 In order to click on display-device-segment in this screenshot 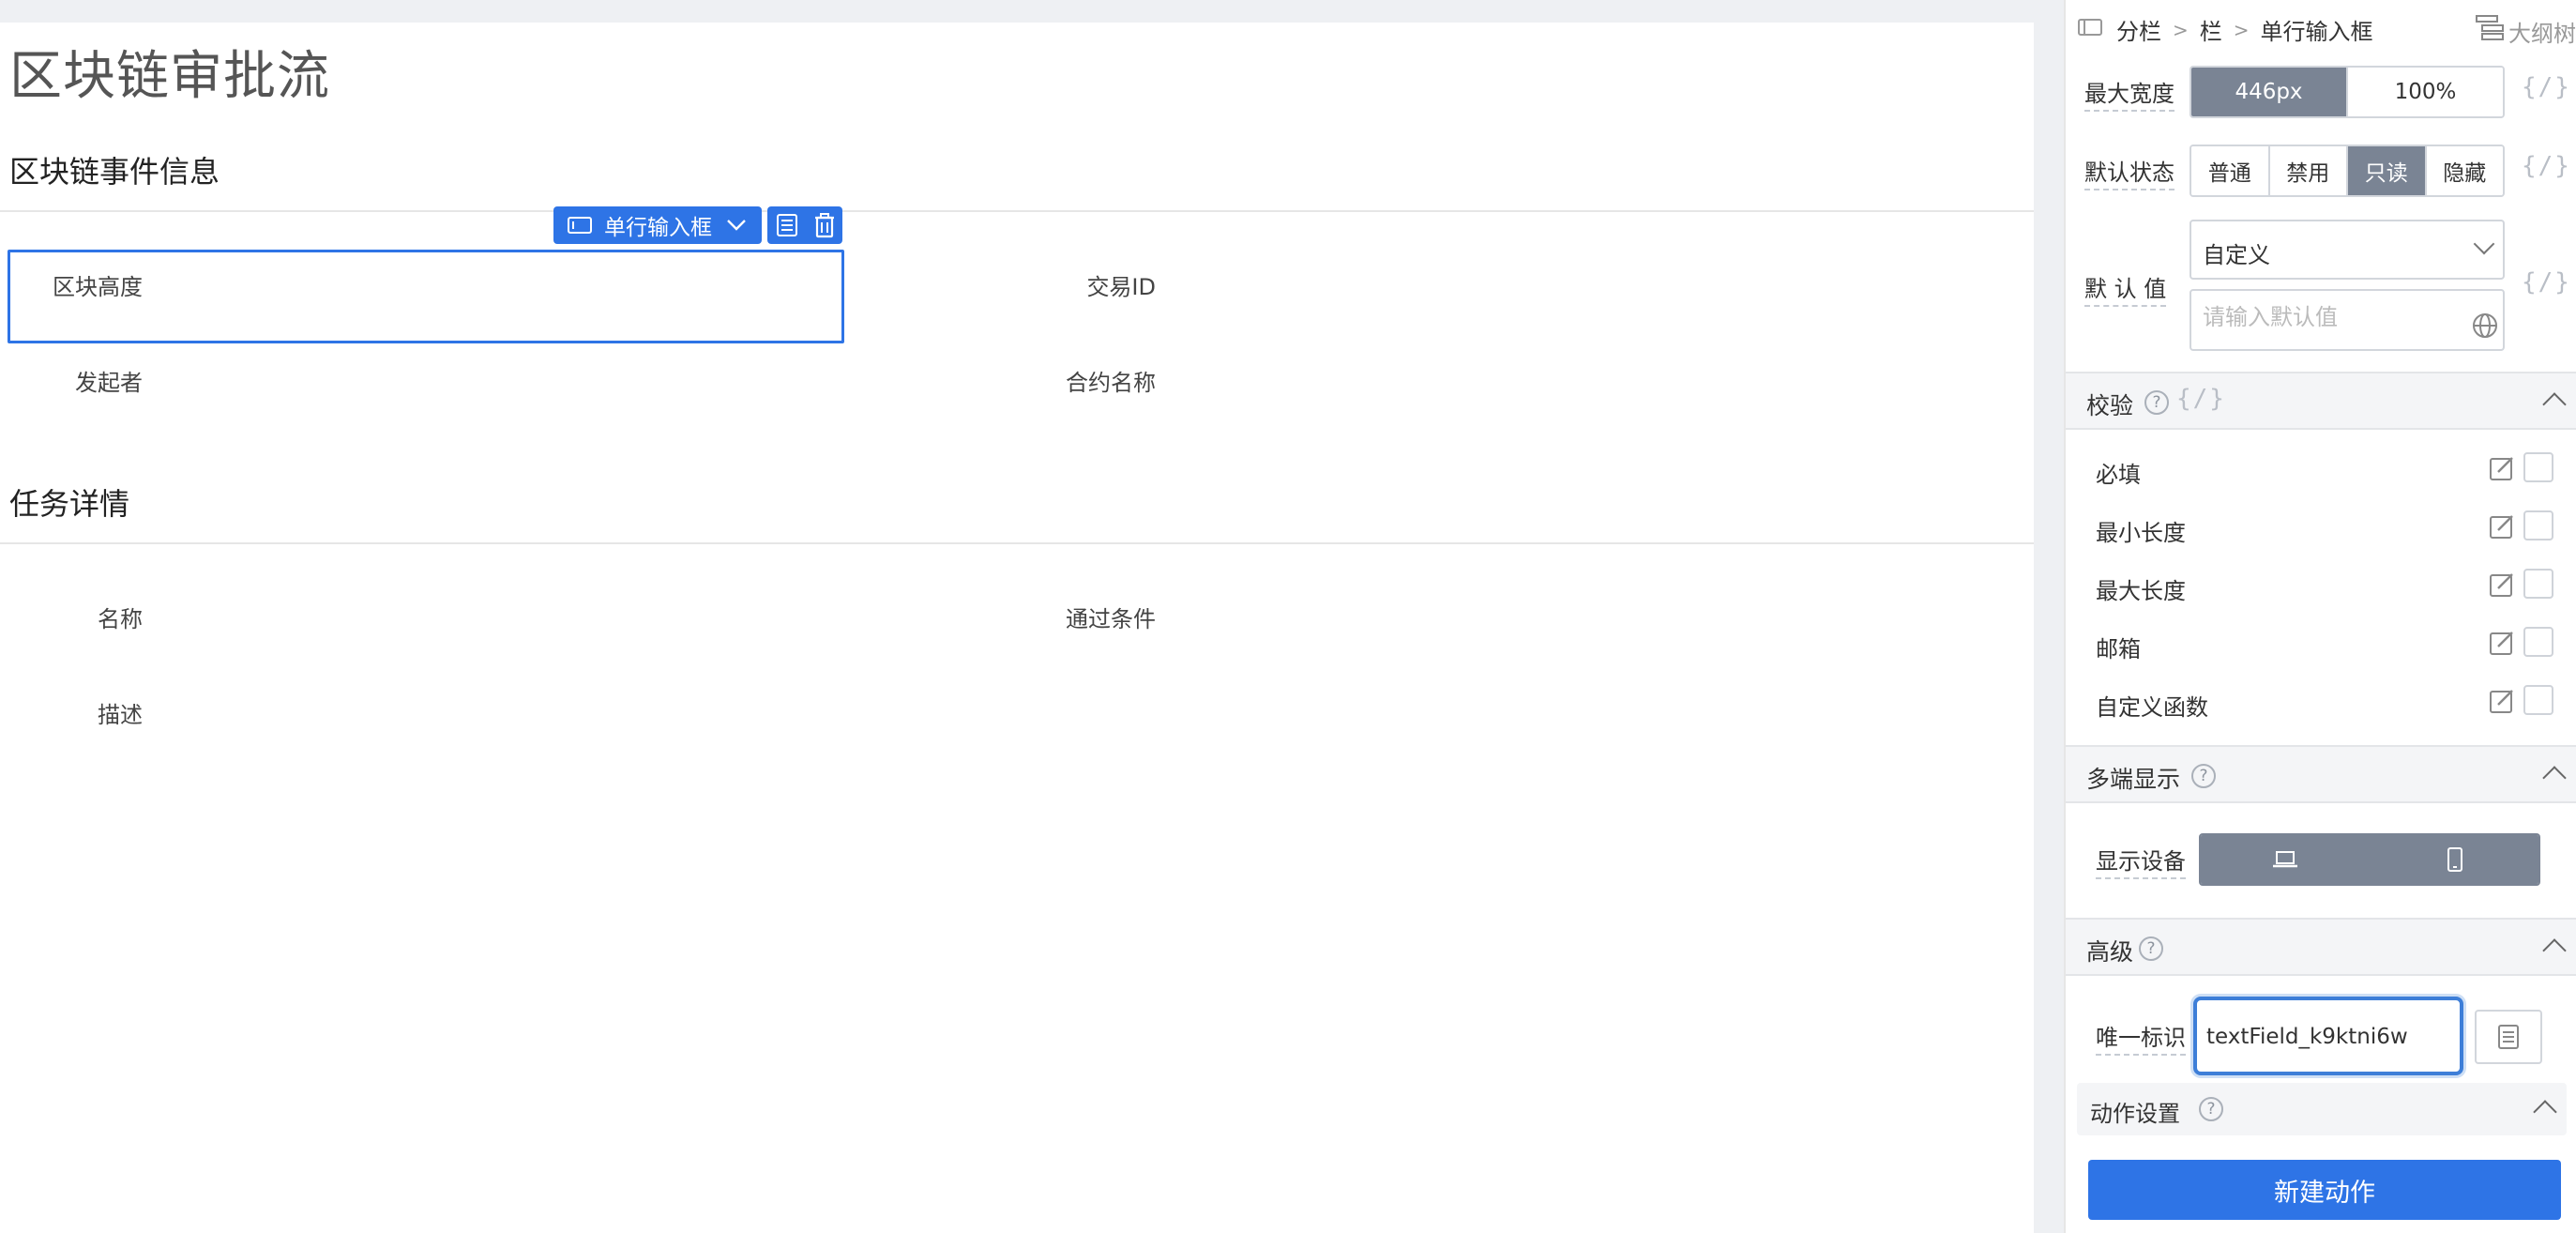, I will do `click(2370, 859)`.